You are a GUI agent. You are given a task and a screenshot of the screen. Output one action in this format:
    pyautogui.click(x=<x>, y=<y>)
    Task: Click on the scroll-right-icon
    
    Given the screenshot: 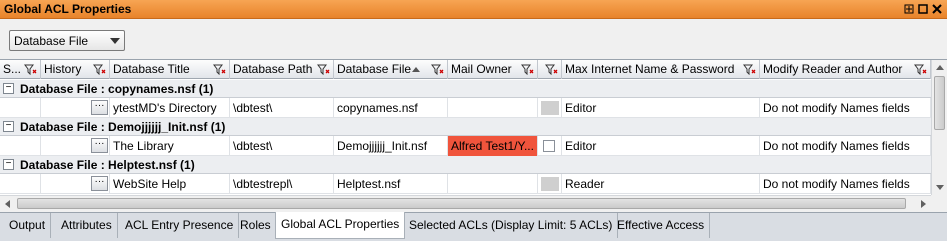 What is the action you would take?
    pyautogui.click(x=923, y=204)
    